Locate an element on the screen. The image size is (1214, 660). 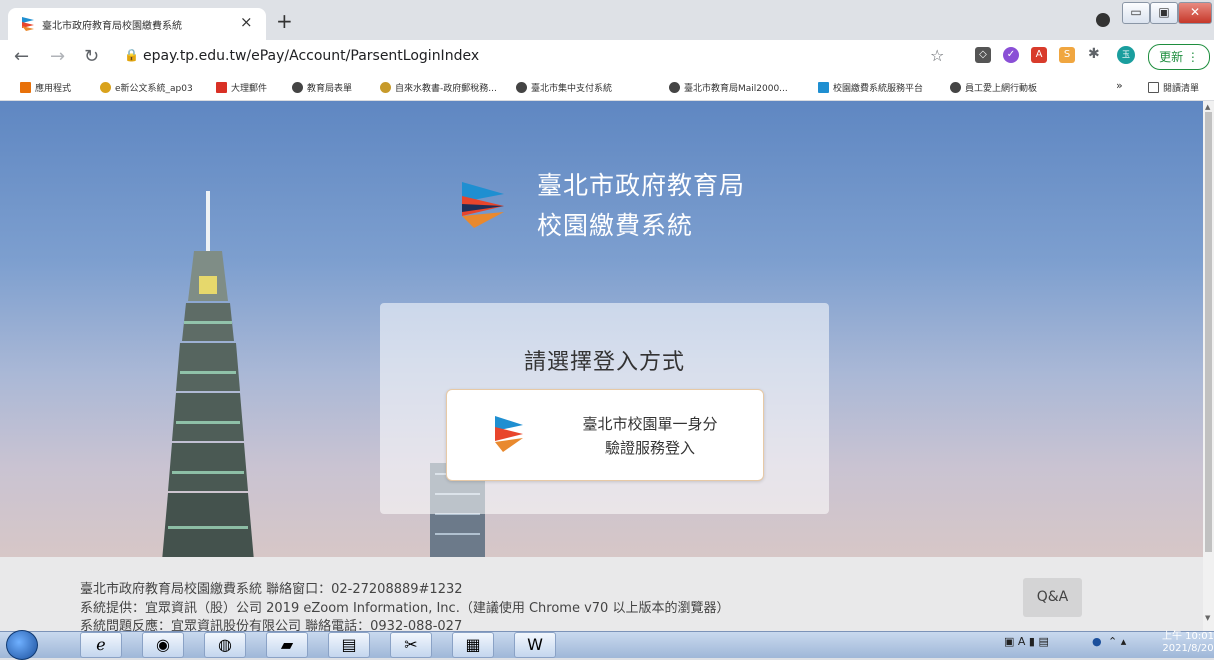
excel-icon: ▦ is located at coordinates (473, 645).